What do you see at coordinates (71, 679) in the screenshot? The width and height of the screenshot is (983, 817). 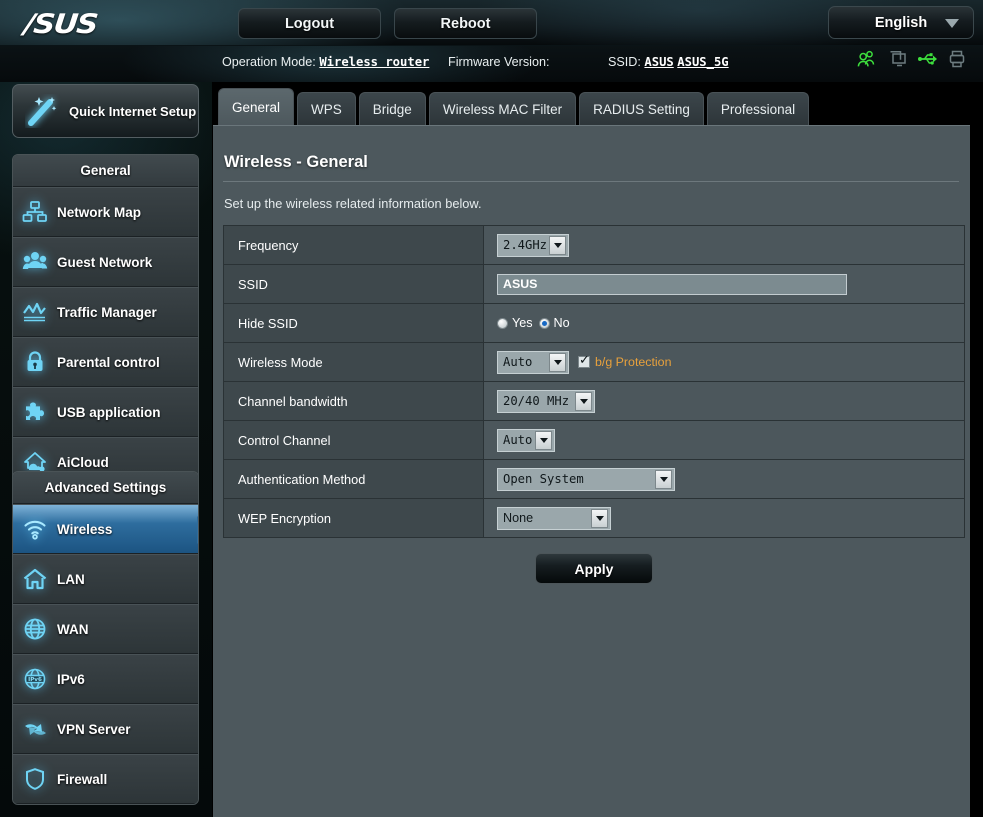 I see `sidebar-item-label: IPv6` at bounding box center [71, 679].